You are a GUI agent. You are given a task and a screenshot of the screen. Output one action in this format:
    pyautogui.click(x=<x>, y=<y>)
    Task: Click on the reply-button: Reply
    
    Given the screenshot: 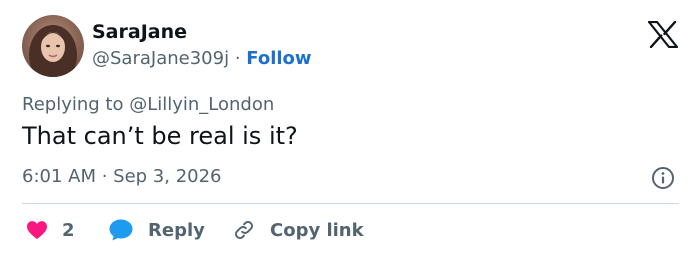 What is the action you would take?
    pyautogui.click(x=156, y=230)
    